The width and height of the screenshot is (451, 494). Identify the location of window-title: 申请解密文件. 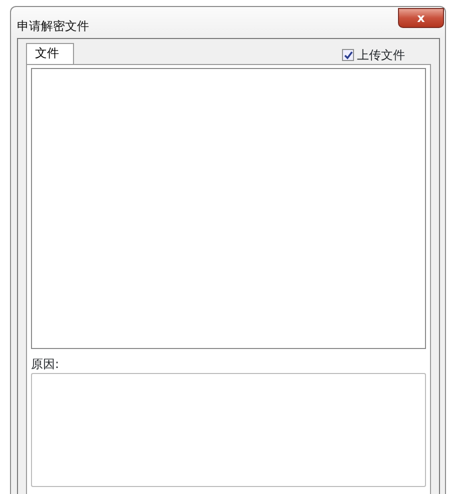
(53, 26).